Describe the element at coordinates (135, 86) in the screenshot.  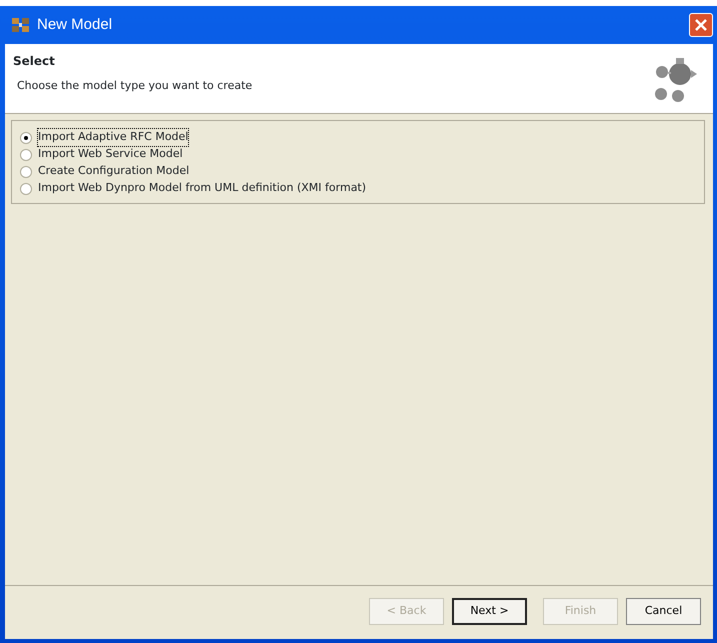
I see `page-description: Choose the model type you want to create` at that location.